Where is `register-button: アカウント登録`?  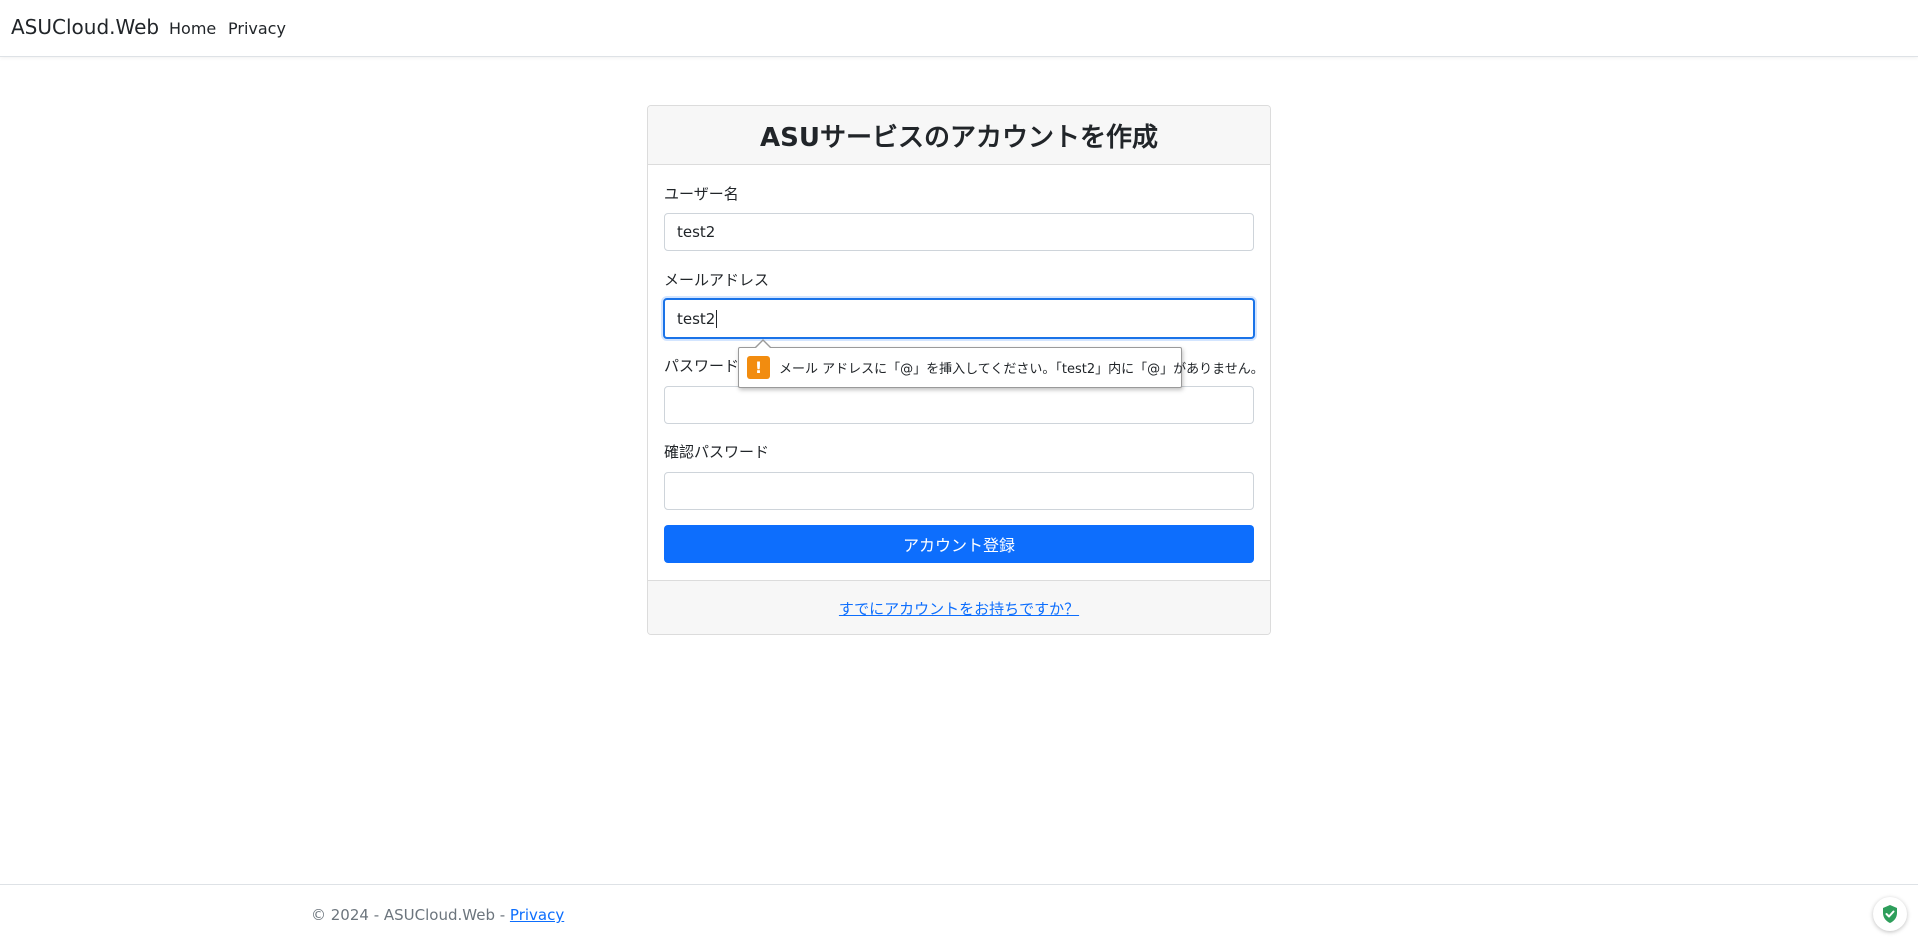
register-button: アカウント登録 is located at coordinates (959, 544).